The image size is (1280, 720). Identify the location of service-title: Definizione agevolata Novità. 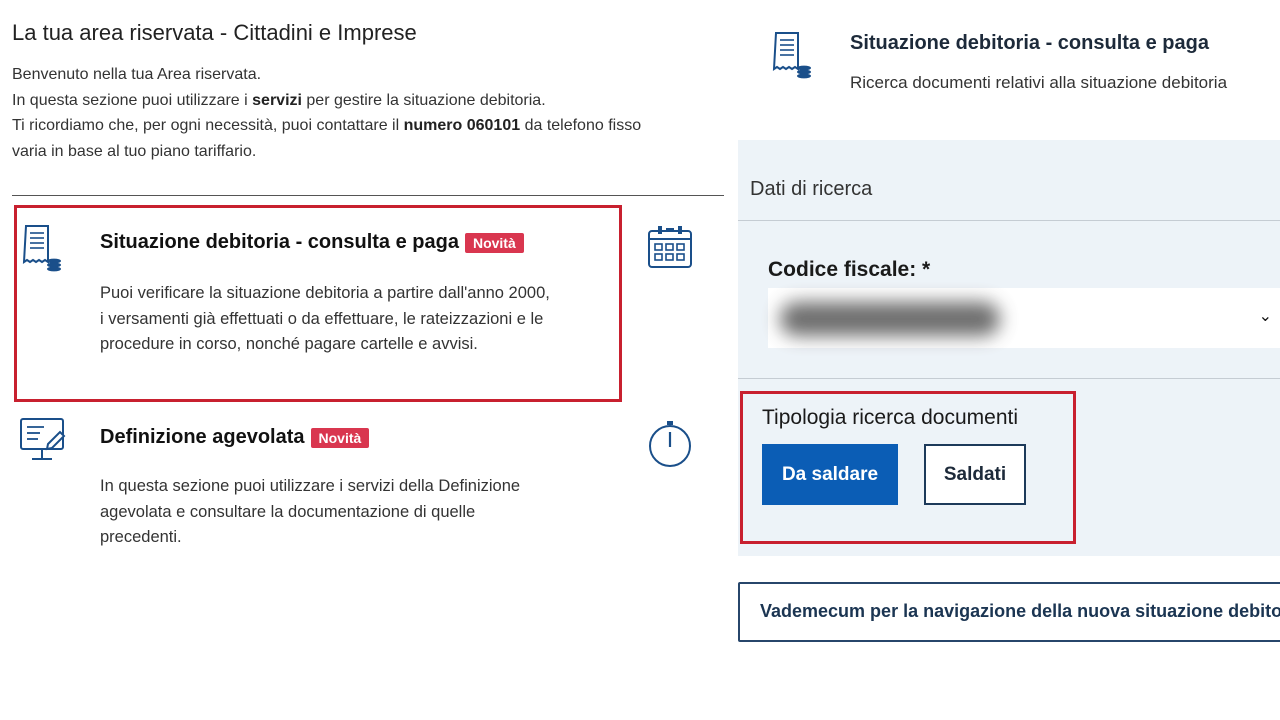
(235, 437).